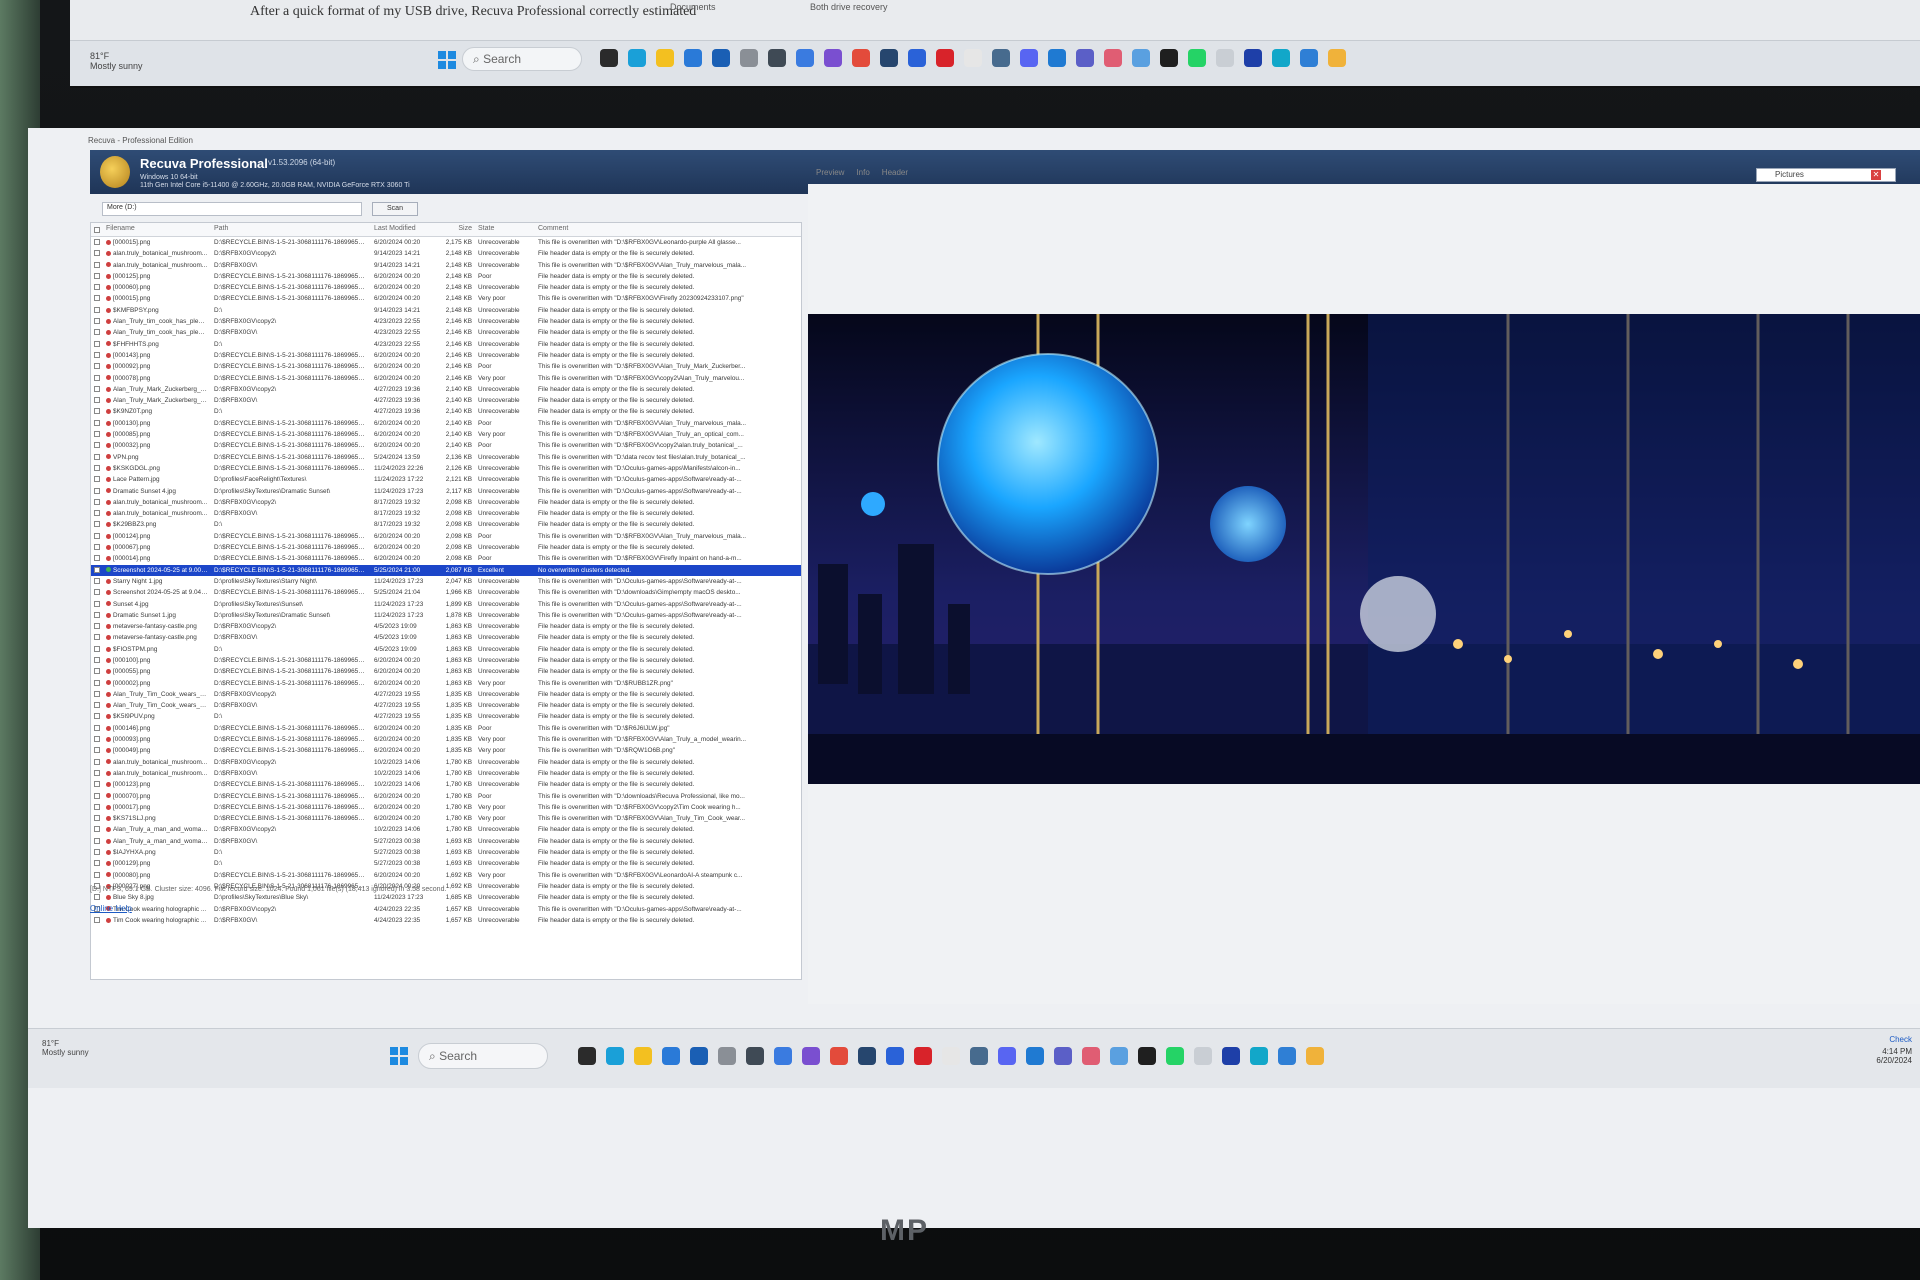 The width and height of the screenshot is (1920, 1280). I want to click on photos-icon, so click(1001, 58).